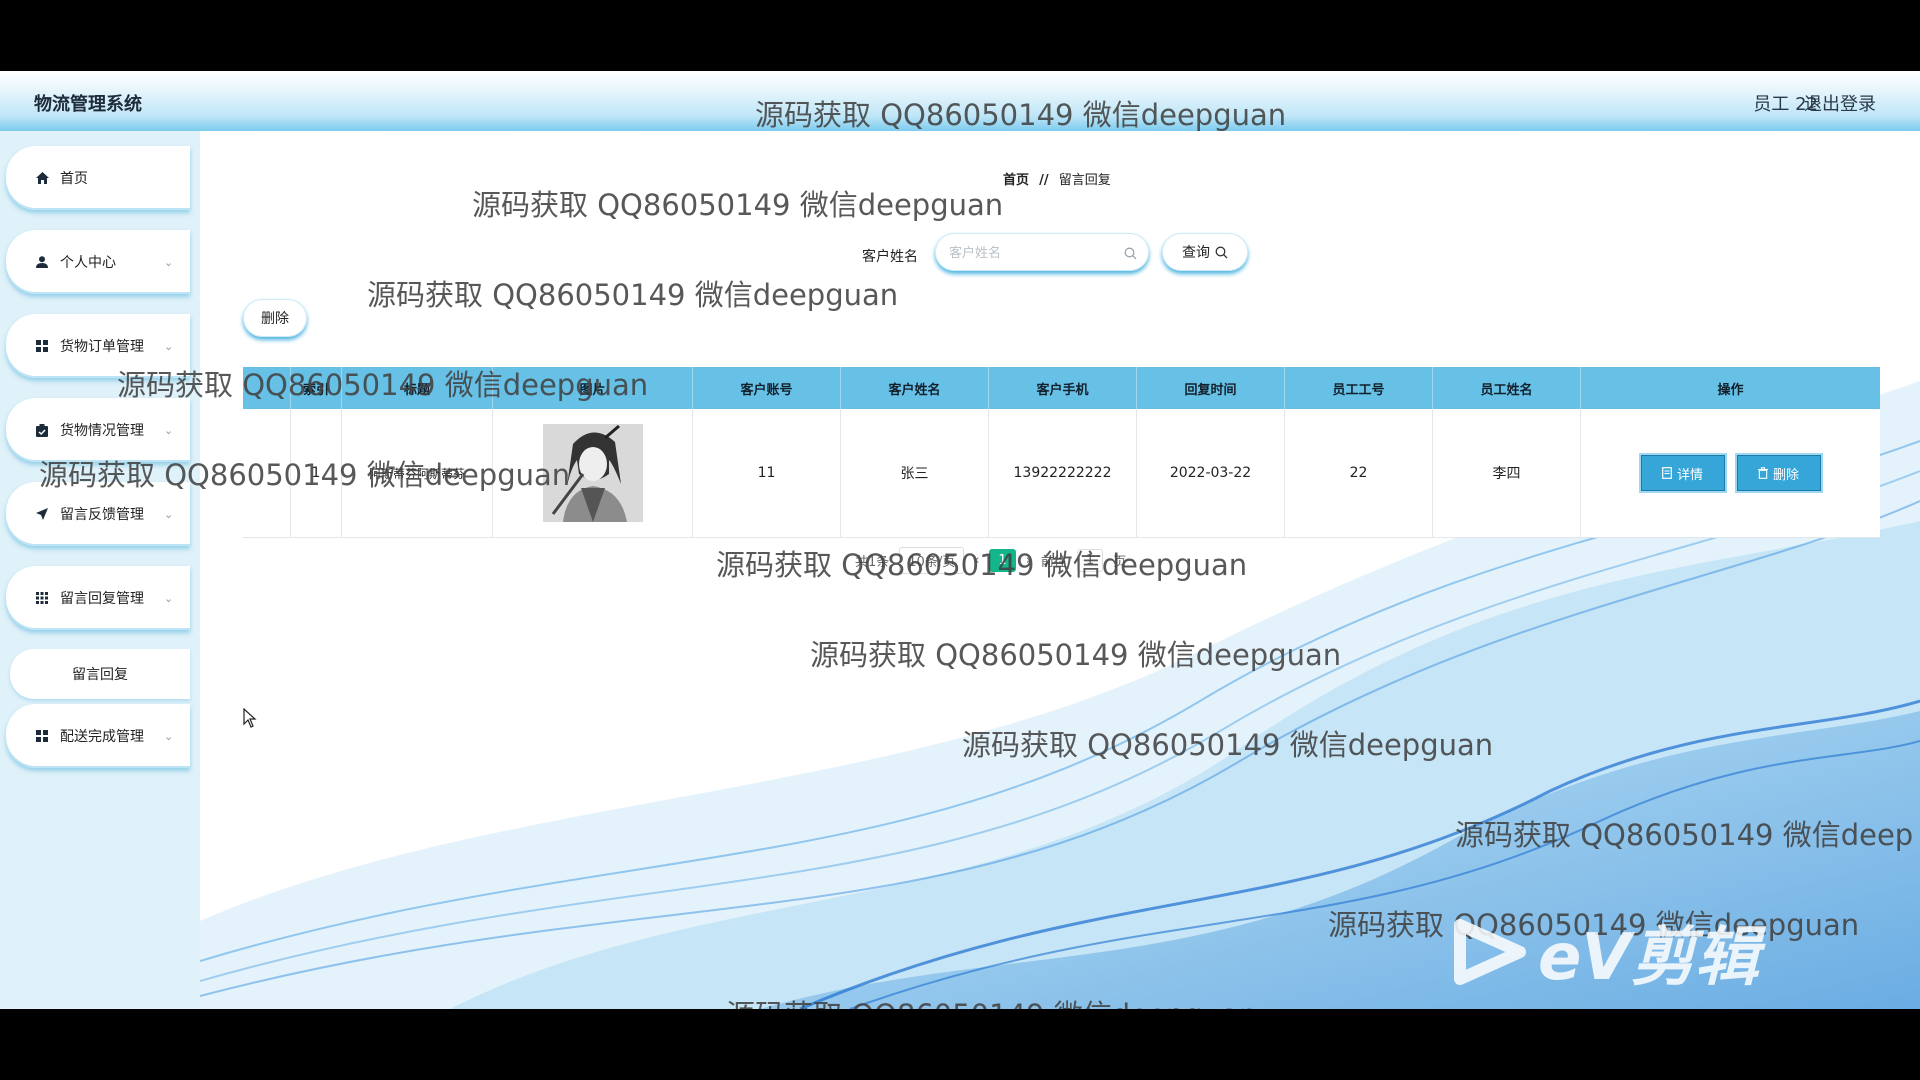 This screenshot has height=1080, width=1920. What do you see at coordinates (98, 178) in the screenshot?
I see `sidebar-item-home: 首页` at bounding box center [98, 178].